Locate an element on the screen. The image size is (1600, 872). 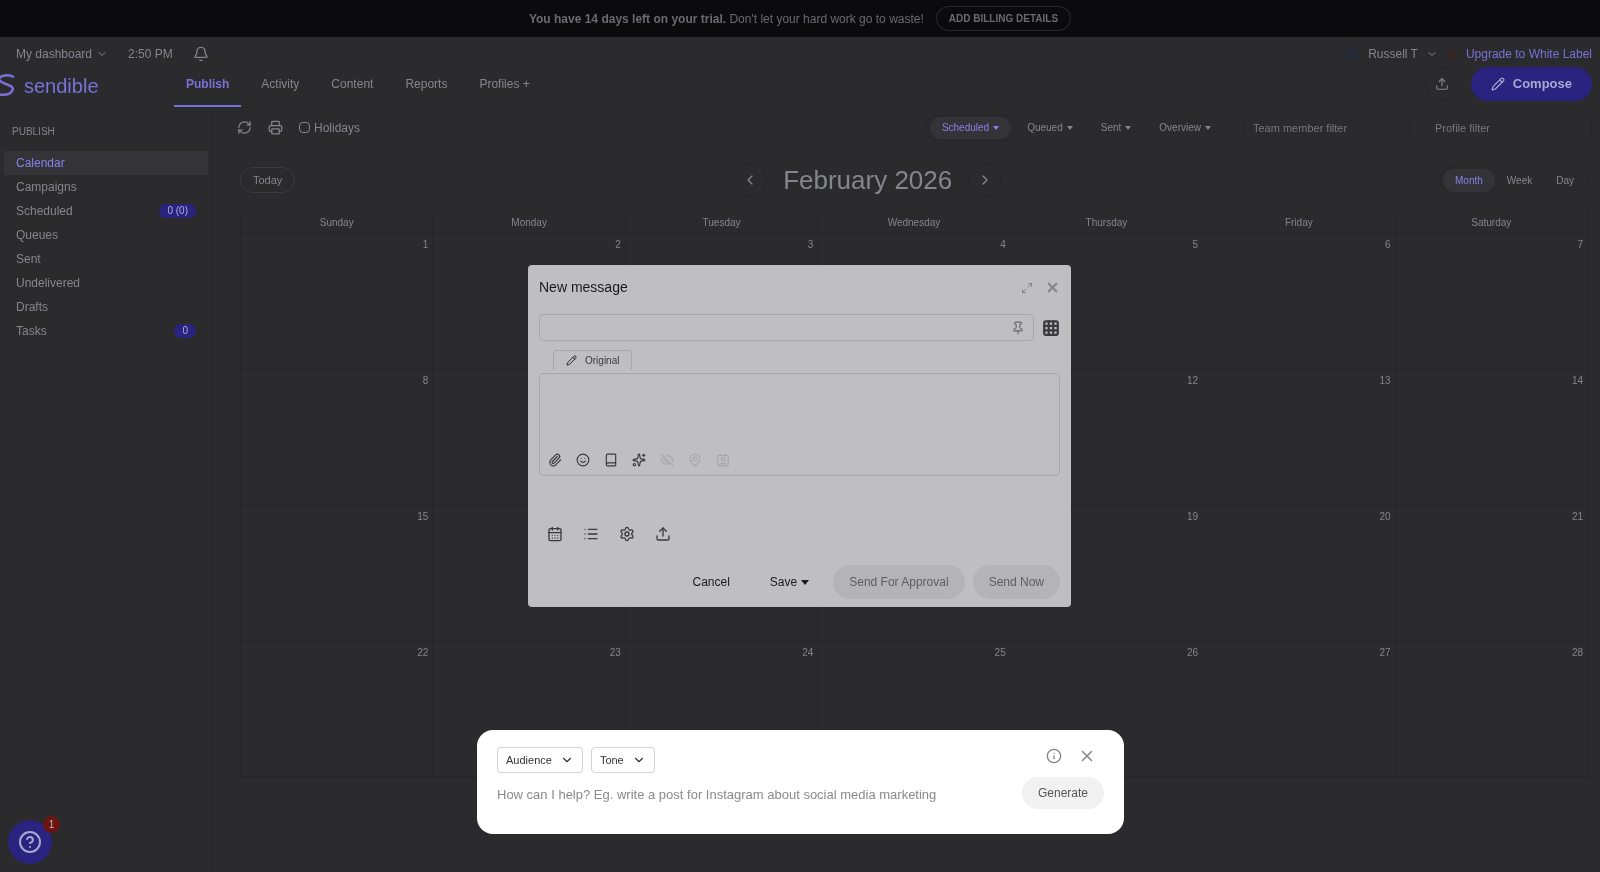
generate-button: Generate is located at coordinates (1062, 793).